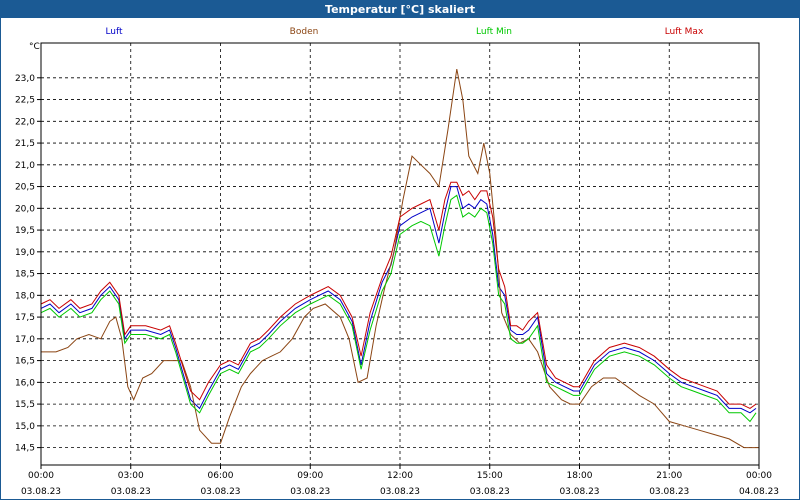 Image resolution: width=800 pixels, height=500 pixels. What do you see at coordinates (759, 492) in the screenshot?
I see `x-tick-date: 04.08.23` at bounding box center [759, 492].